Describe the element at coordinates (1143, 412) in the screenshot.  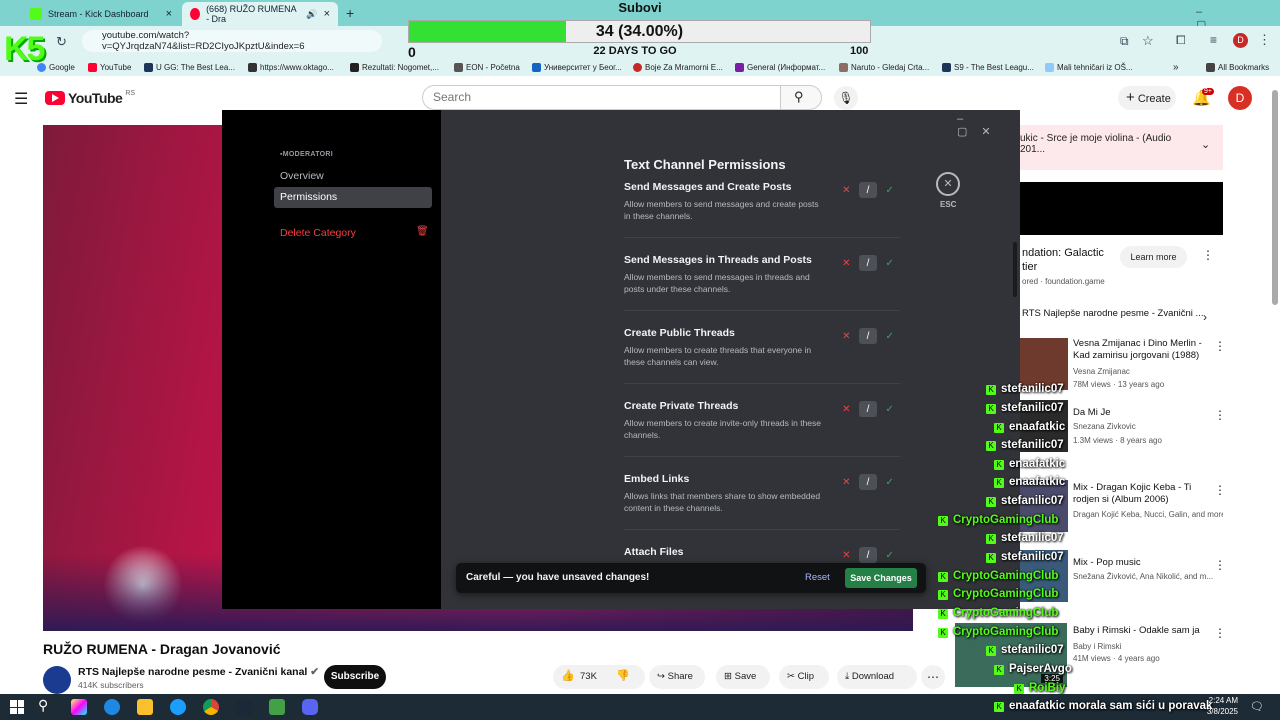
I see `reco-title: Da Mi Je` at that location.